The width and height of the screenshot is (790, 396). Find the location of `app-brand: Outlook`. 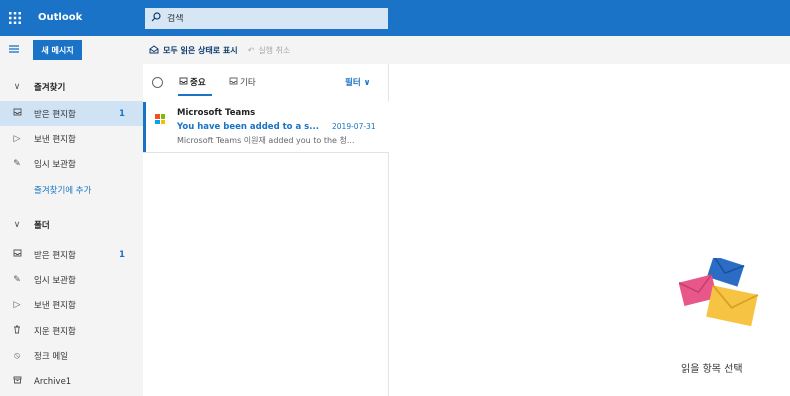

app-brand: Outlook is located at coordinates (60, 18).